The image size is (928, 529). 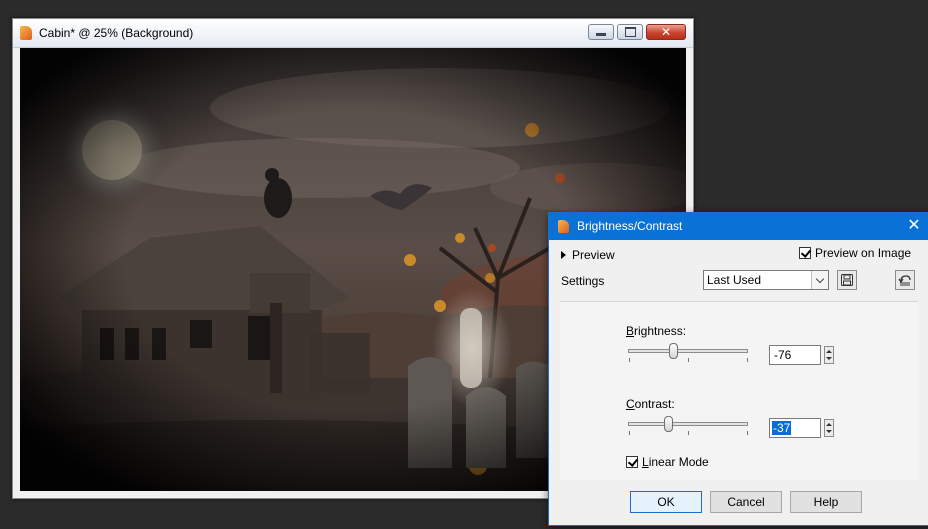 I want to click on help-button: Help, so click(x=826, y=502).